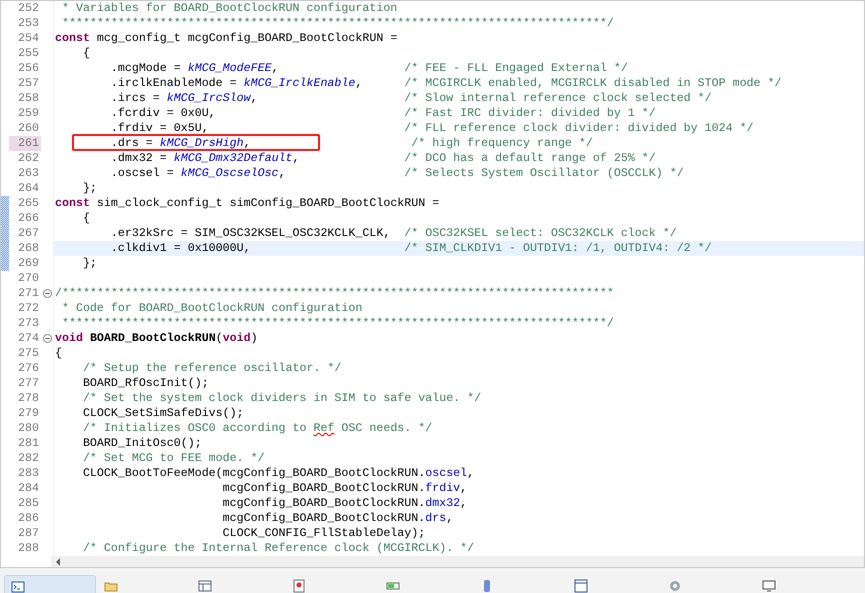 The image size is (865, 593). What do you see at coordinates (211, 308) in the screenshot?
I see `code-text: * Code for BOARD_BootClockRUN configuration` at bounding box center [211, 308].